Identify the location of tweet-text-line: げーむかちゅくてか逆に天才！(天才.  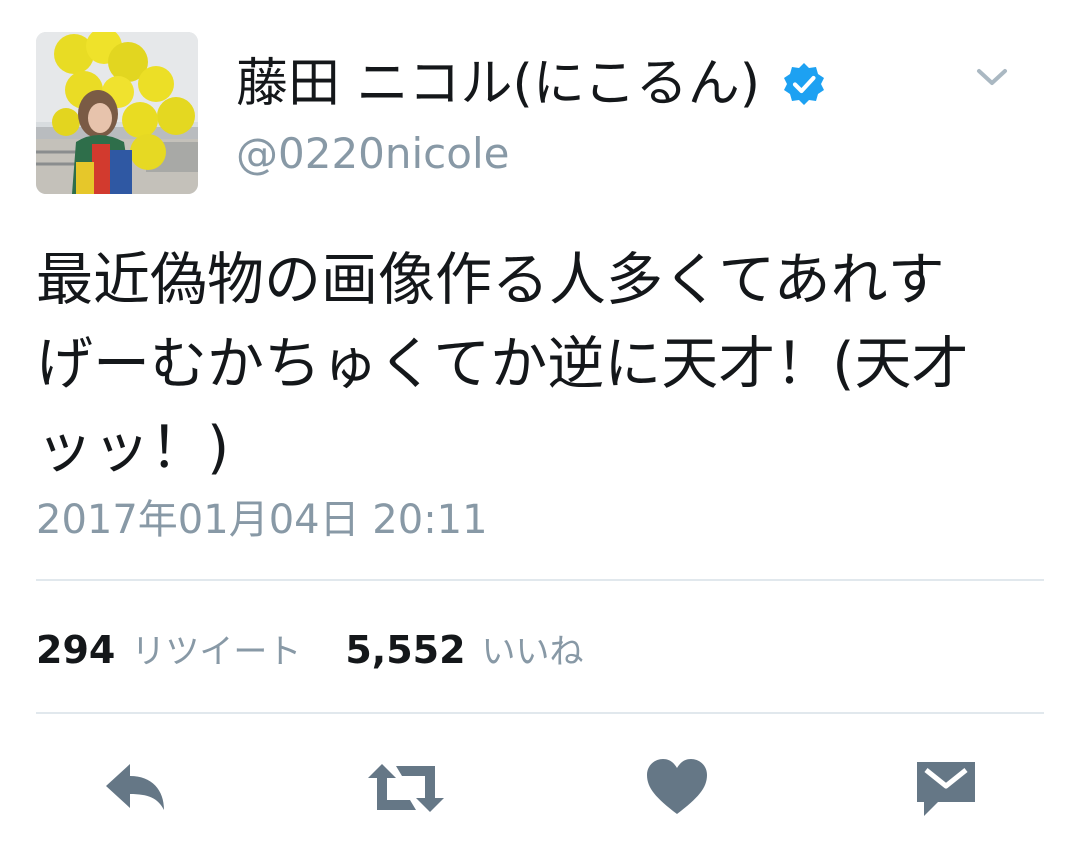
(502, 364).